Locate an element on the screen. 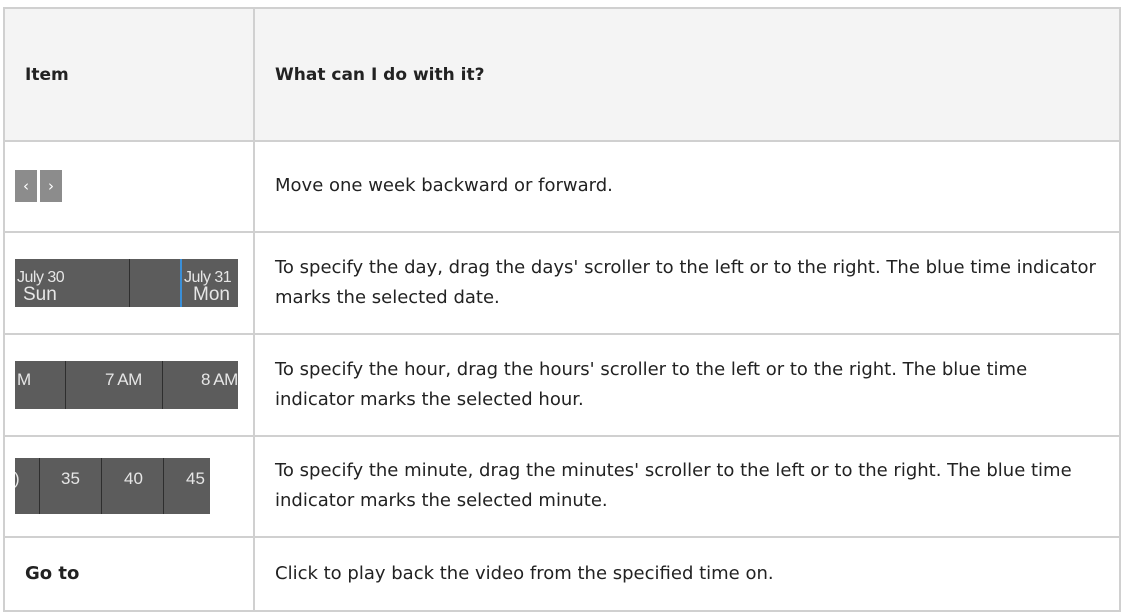 The height and width of the screenshot is (616, 1128). chevron-left-icon: ‹ is located at coordinates (26, 186).